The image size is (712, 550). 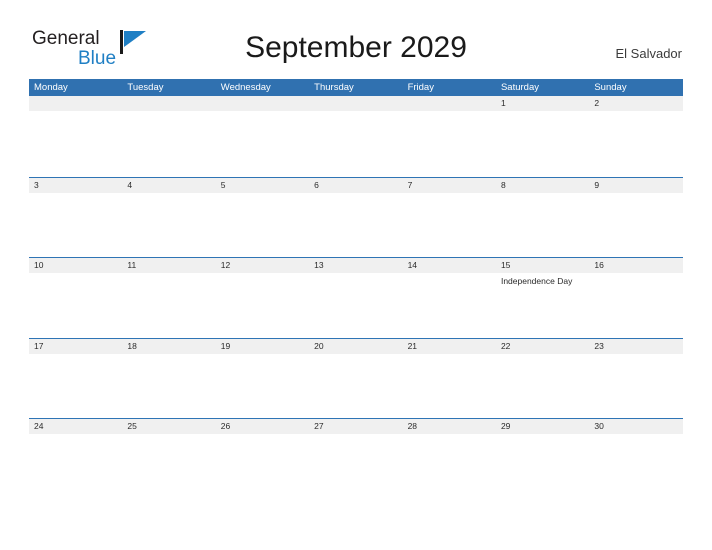 I want to click on day-number: 1, so click(x=503, y=103).